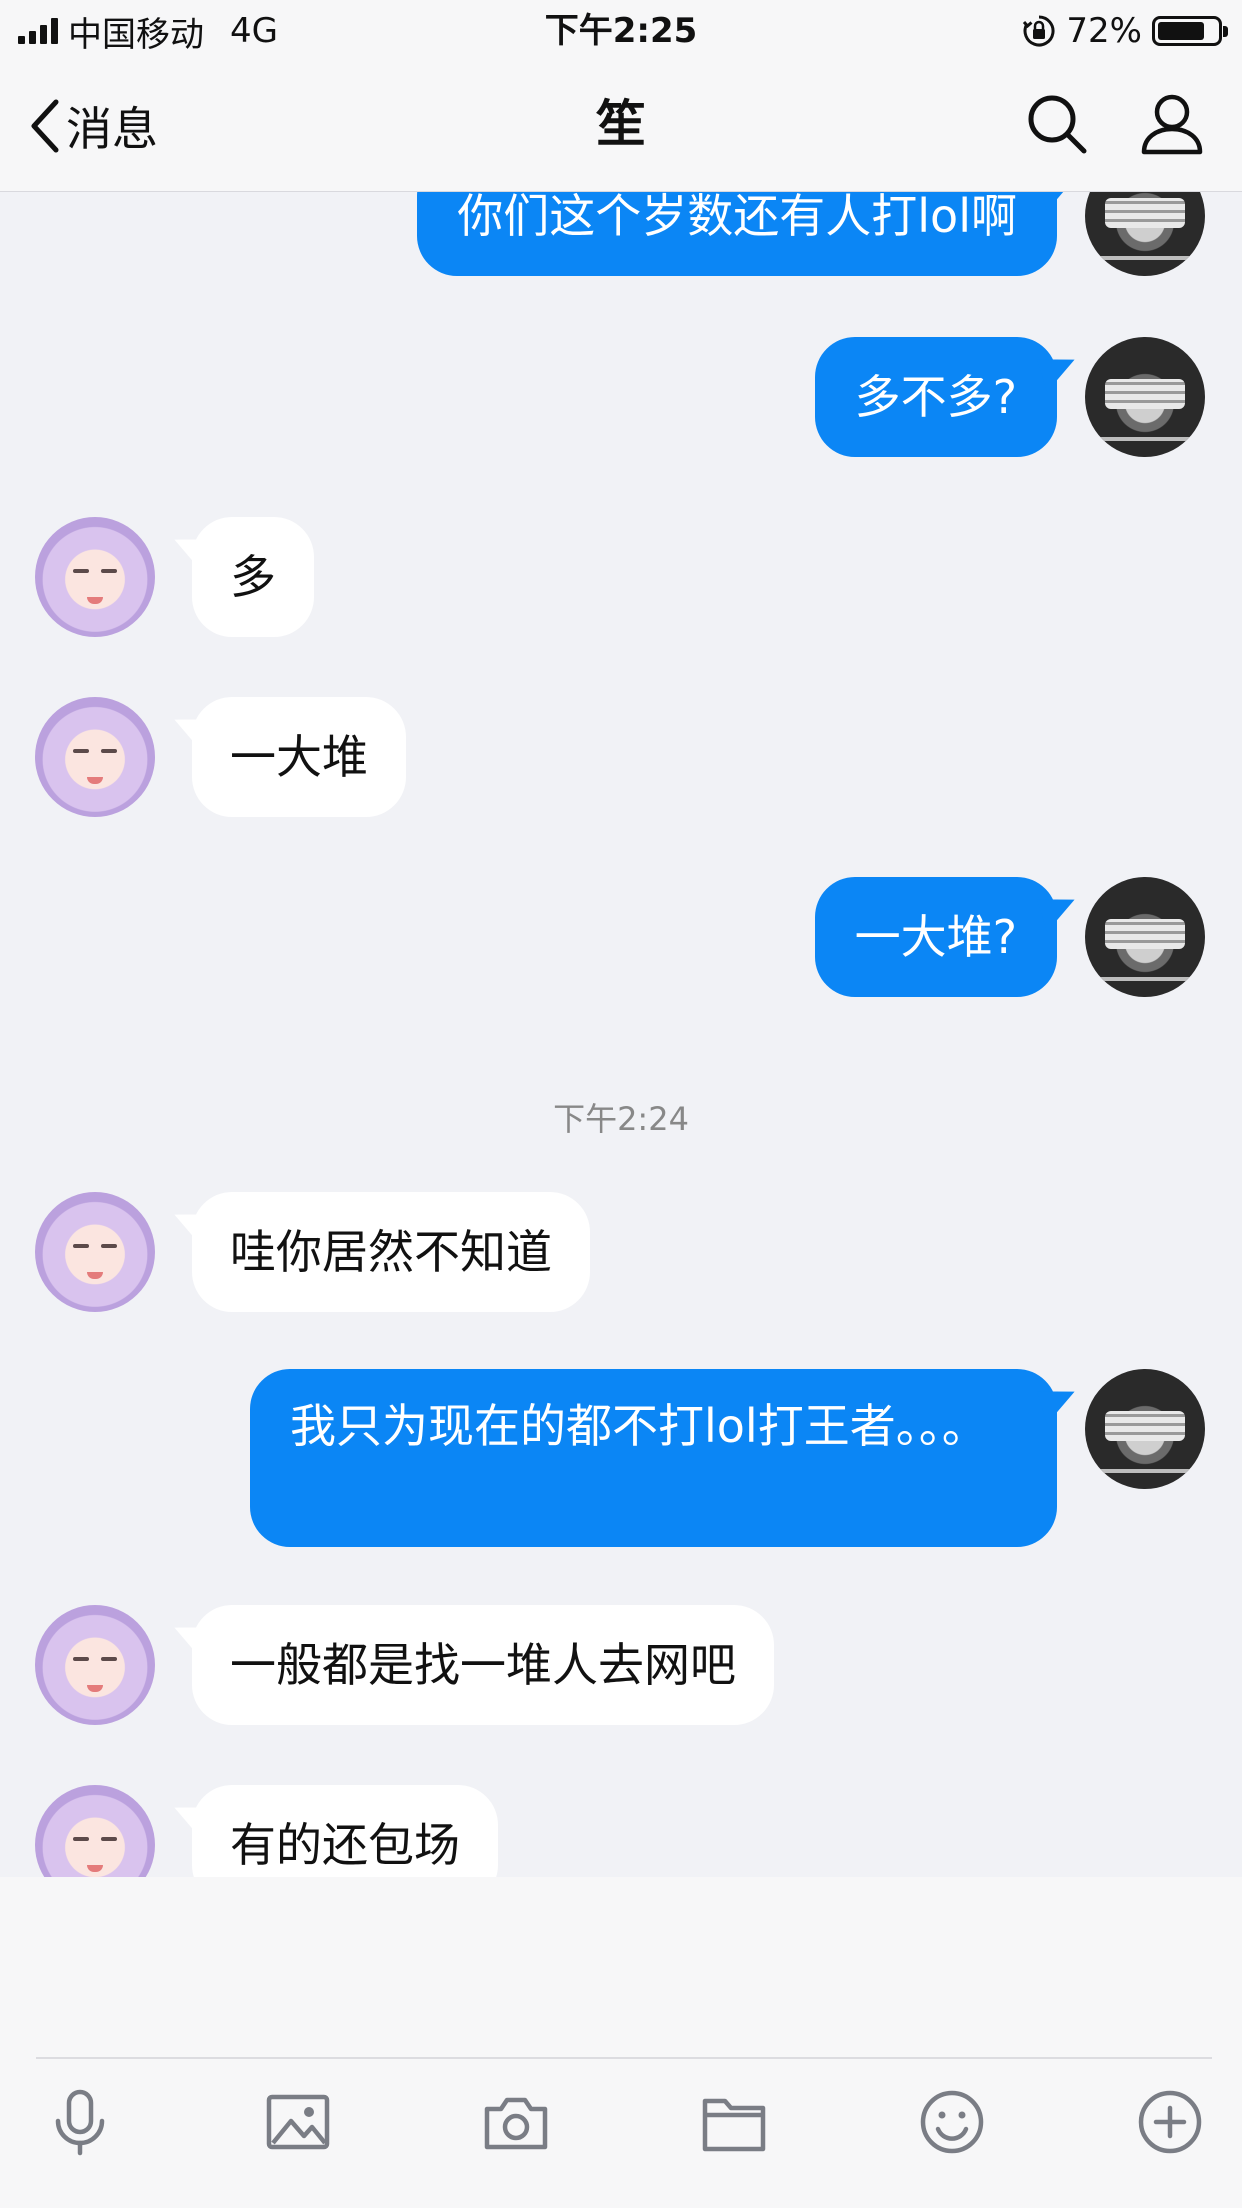 This screenshot has height=2208, width=1242. I want to click on incoming-message: 有的还包场, so click(345, 1831).